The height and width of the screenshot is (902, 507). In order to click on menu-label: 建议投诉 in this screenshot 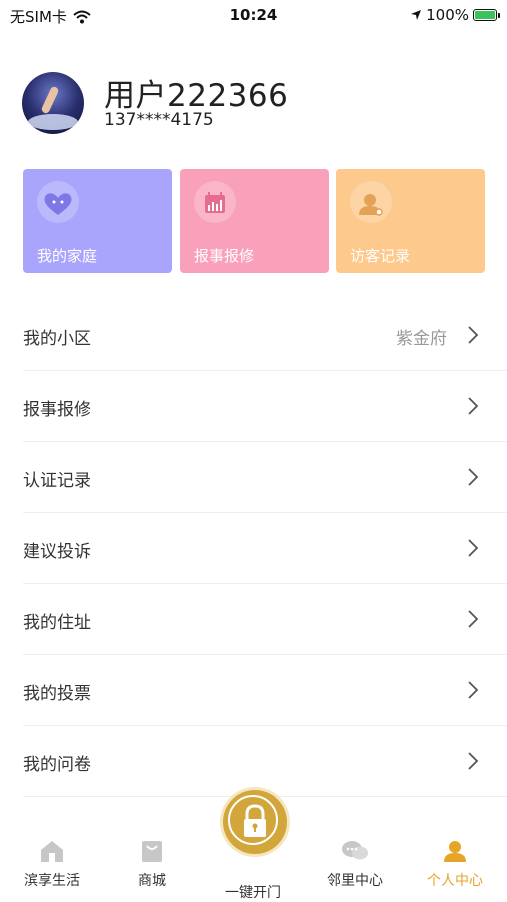, I will do `click(57, 552)`.